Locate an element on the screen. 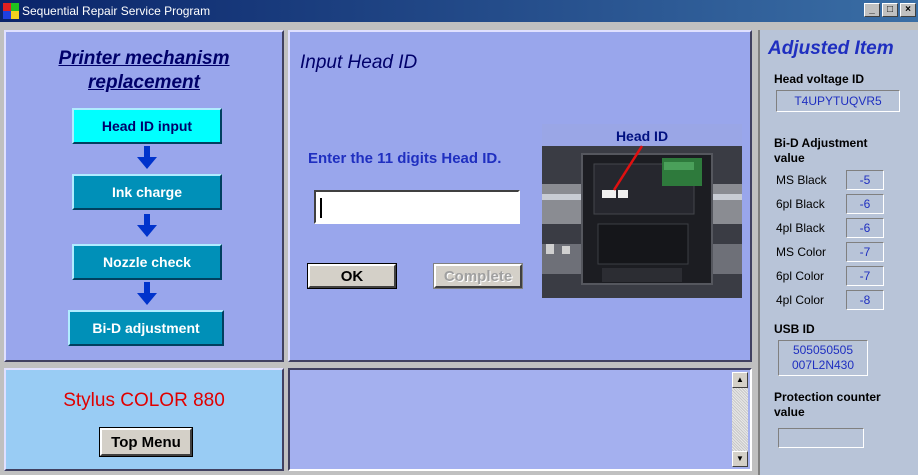  head-voltage-label: Head voltage ID is located at coordinates (819, 79).